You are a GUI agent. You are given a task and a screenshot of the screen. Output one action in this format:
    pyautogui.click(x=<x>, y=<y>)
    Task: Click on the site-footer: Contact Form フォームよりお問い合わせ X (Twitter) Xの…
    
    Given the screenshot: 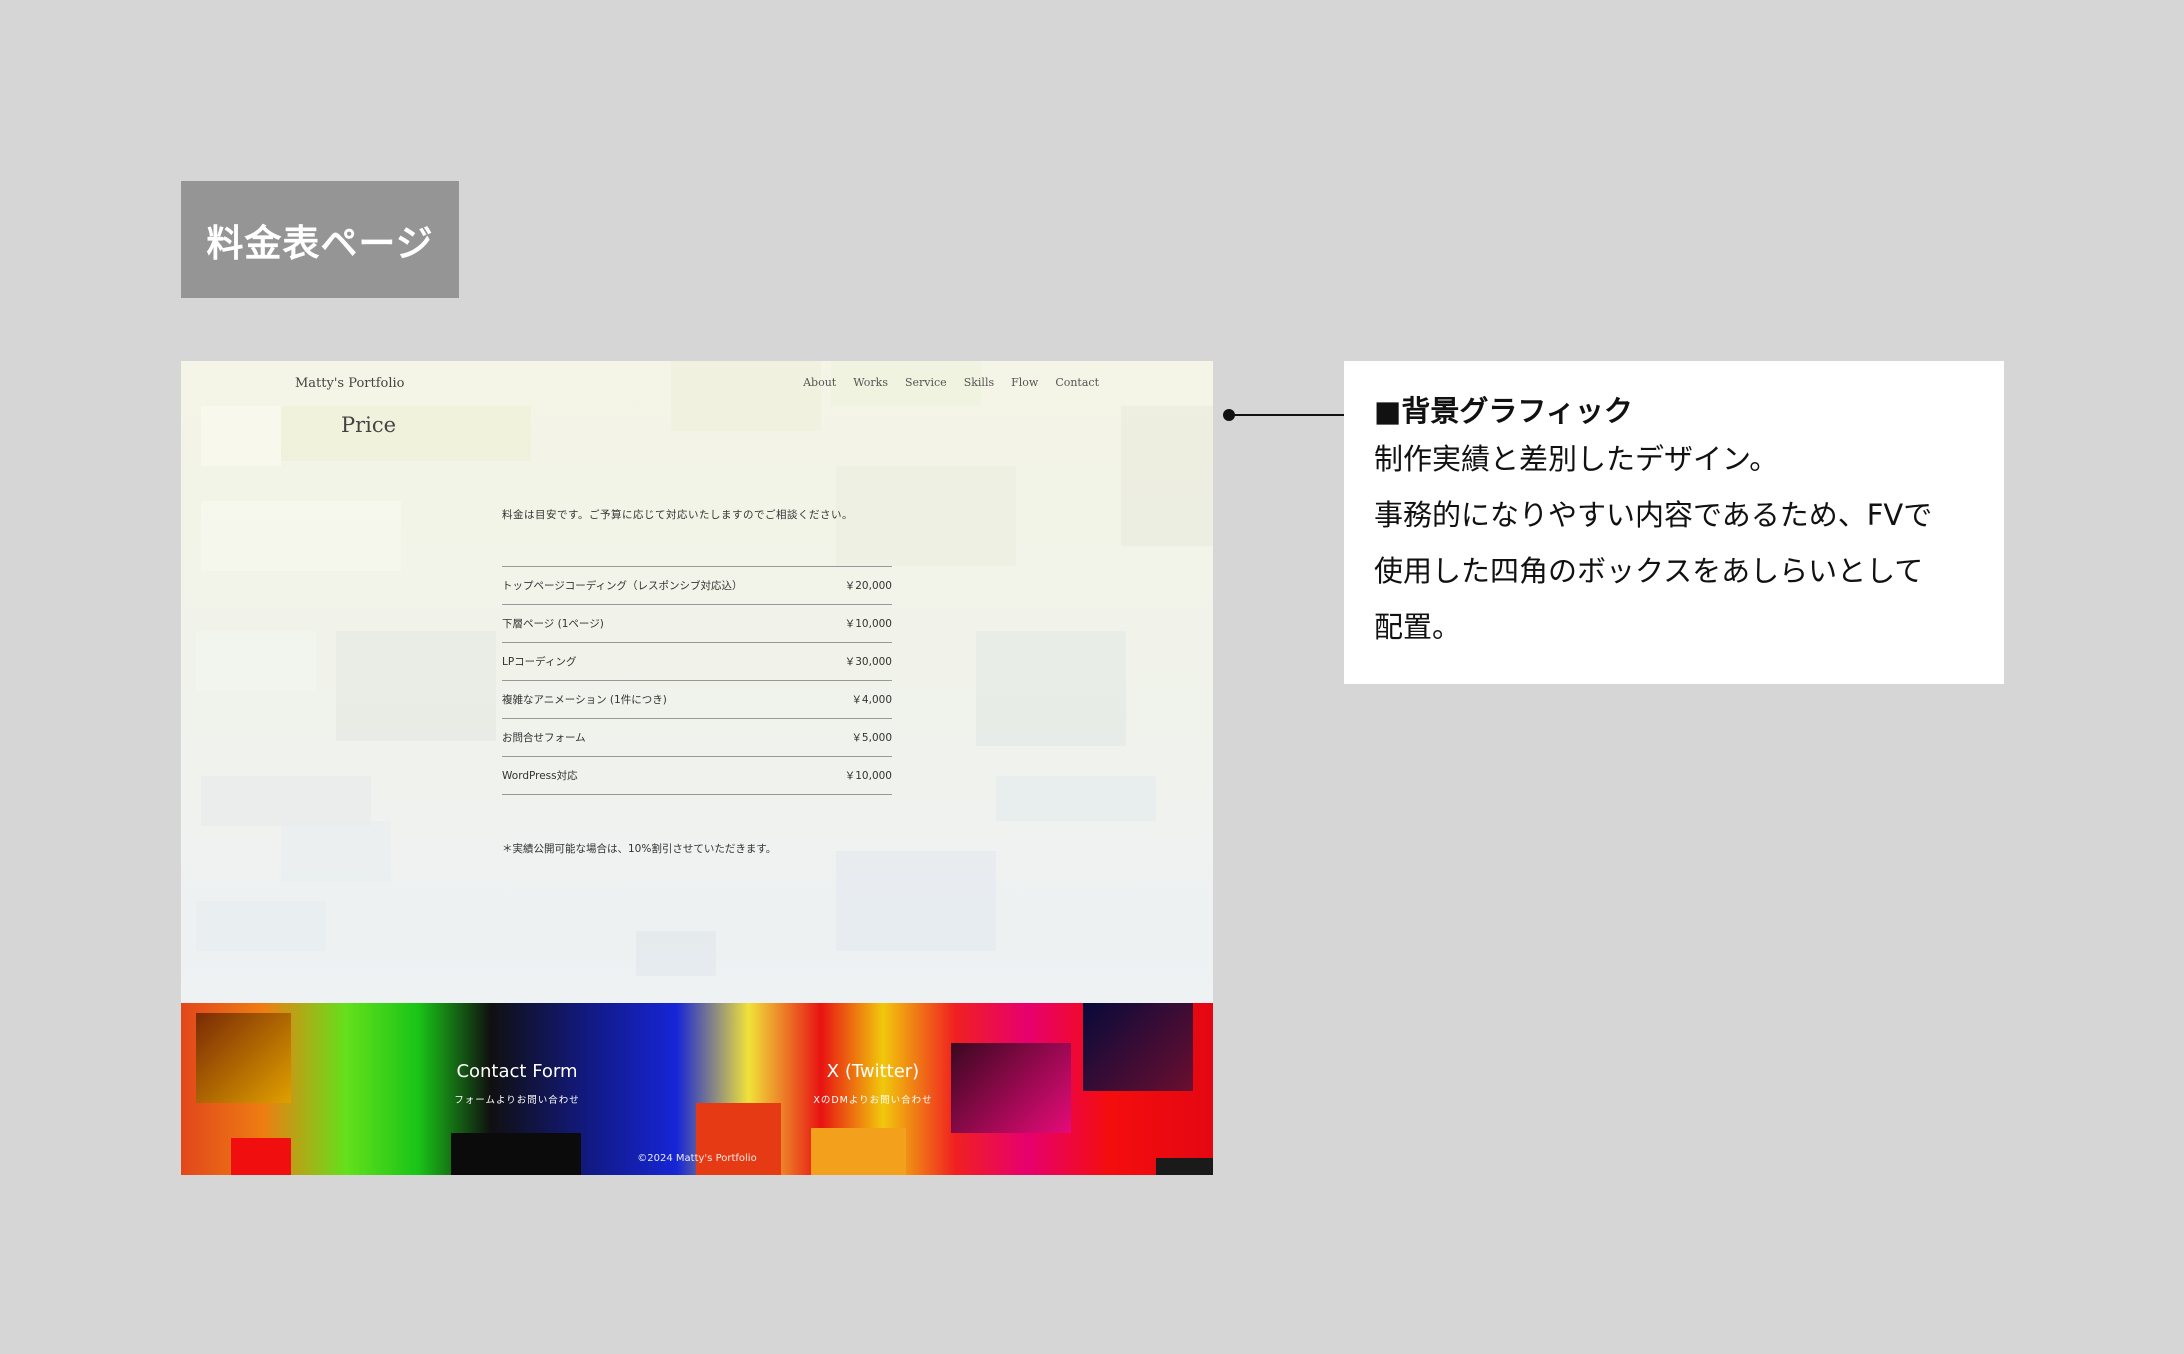 What is the action you would take?
    pyautogui.click(x=697, y=1089)
    